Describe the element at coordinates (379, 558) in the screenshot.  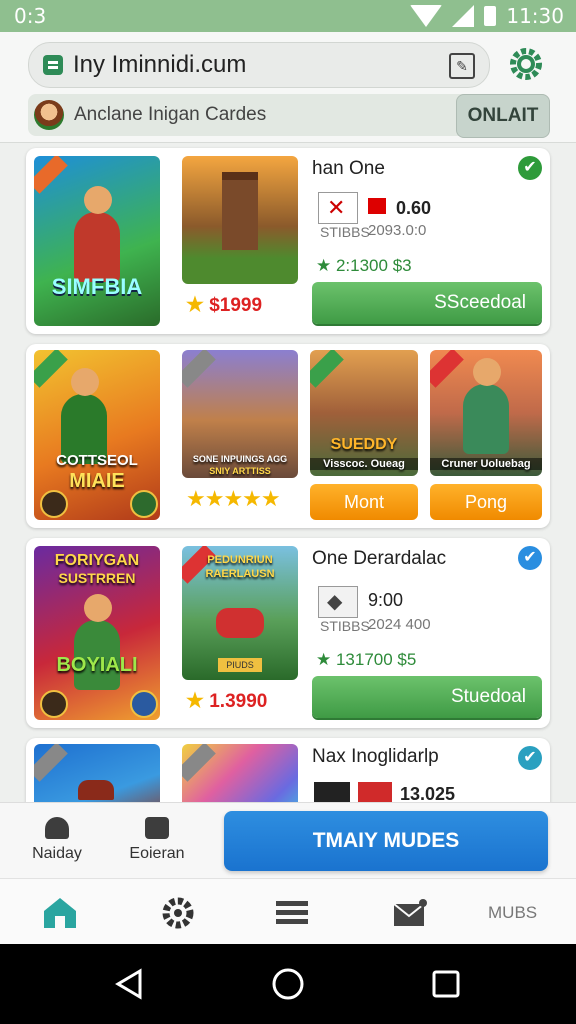
I see `card-title: One Derardalac` at that location.